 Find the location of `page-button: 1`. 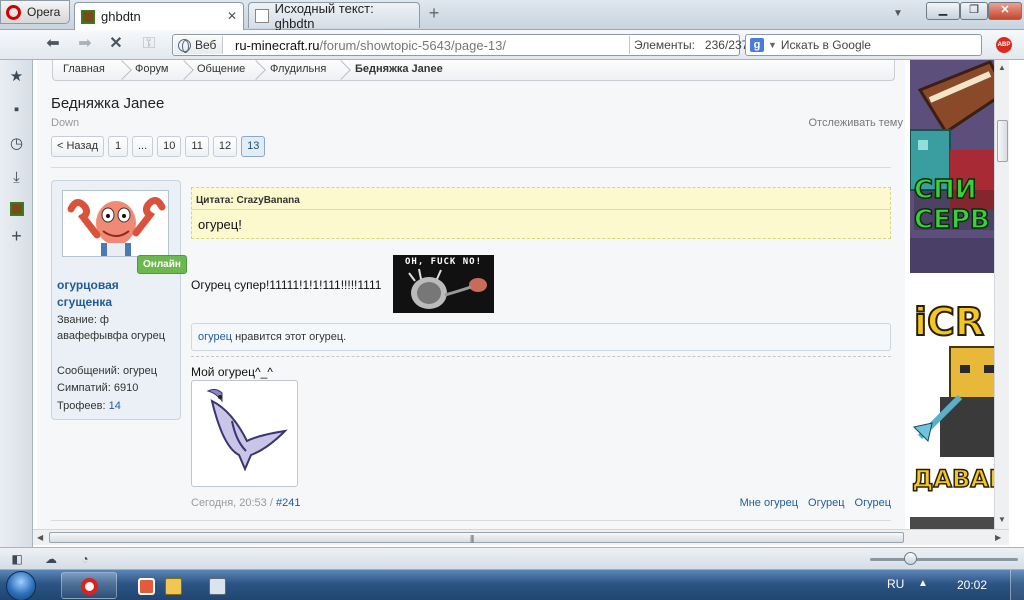

page-button: 1 is located at coordinates (118, 146).